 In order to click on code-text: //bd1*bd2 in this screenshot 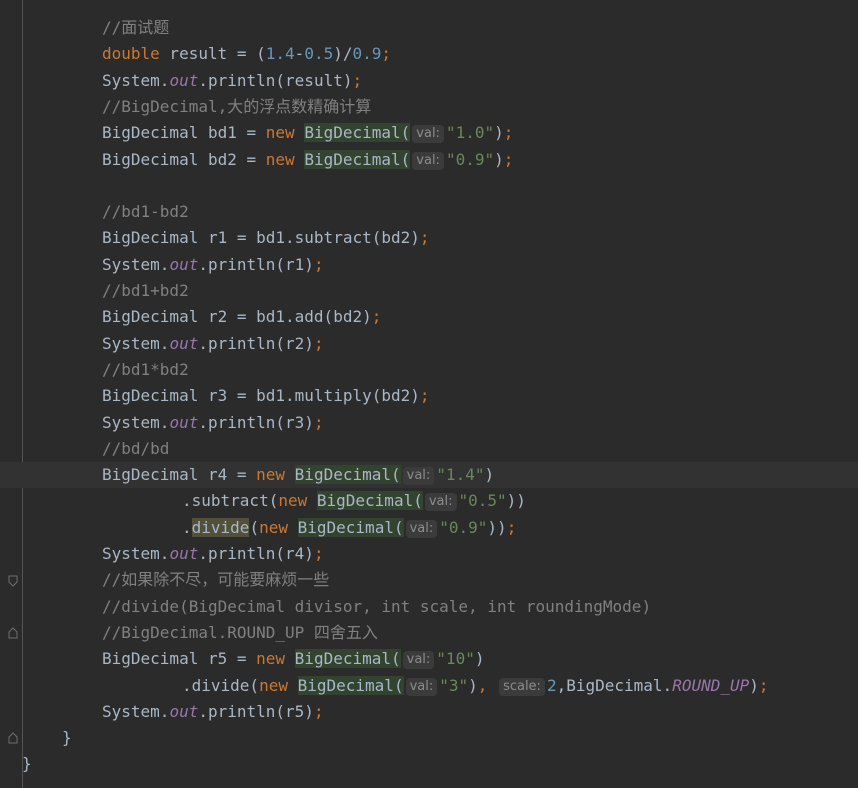, I will do `click(145, 370)`.